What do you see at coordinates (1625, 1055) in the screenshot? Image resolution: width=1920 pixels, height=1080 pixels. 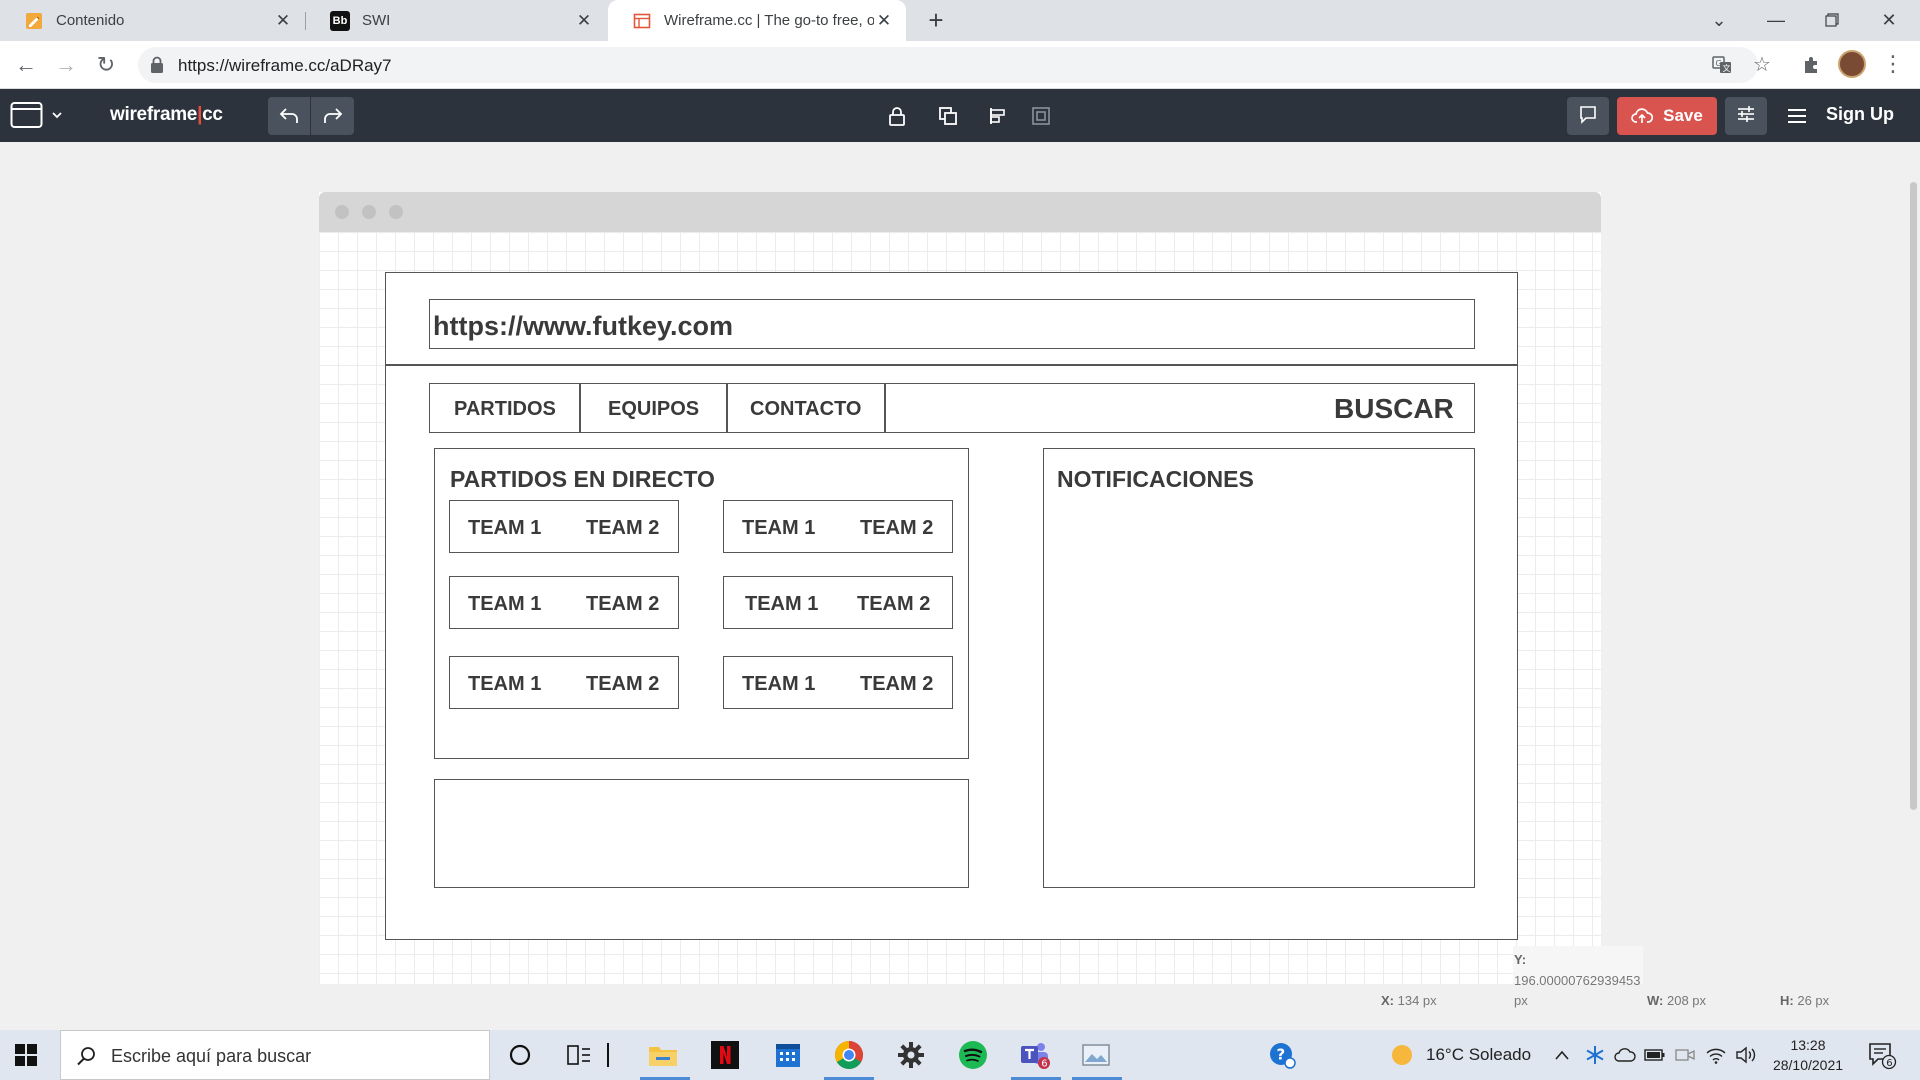 I see `onedrive-cloud-icon` at bounding box center [1625, 1055].